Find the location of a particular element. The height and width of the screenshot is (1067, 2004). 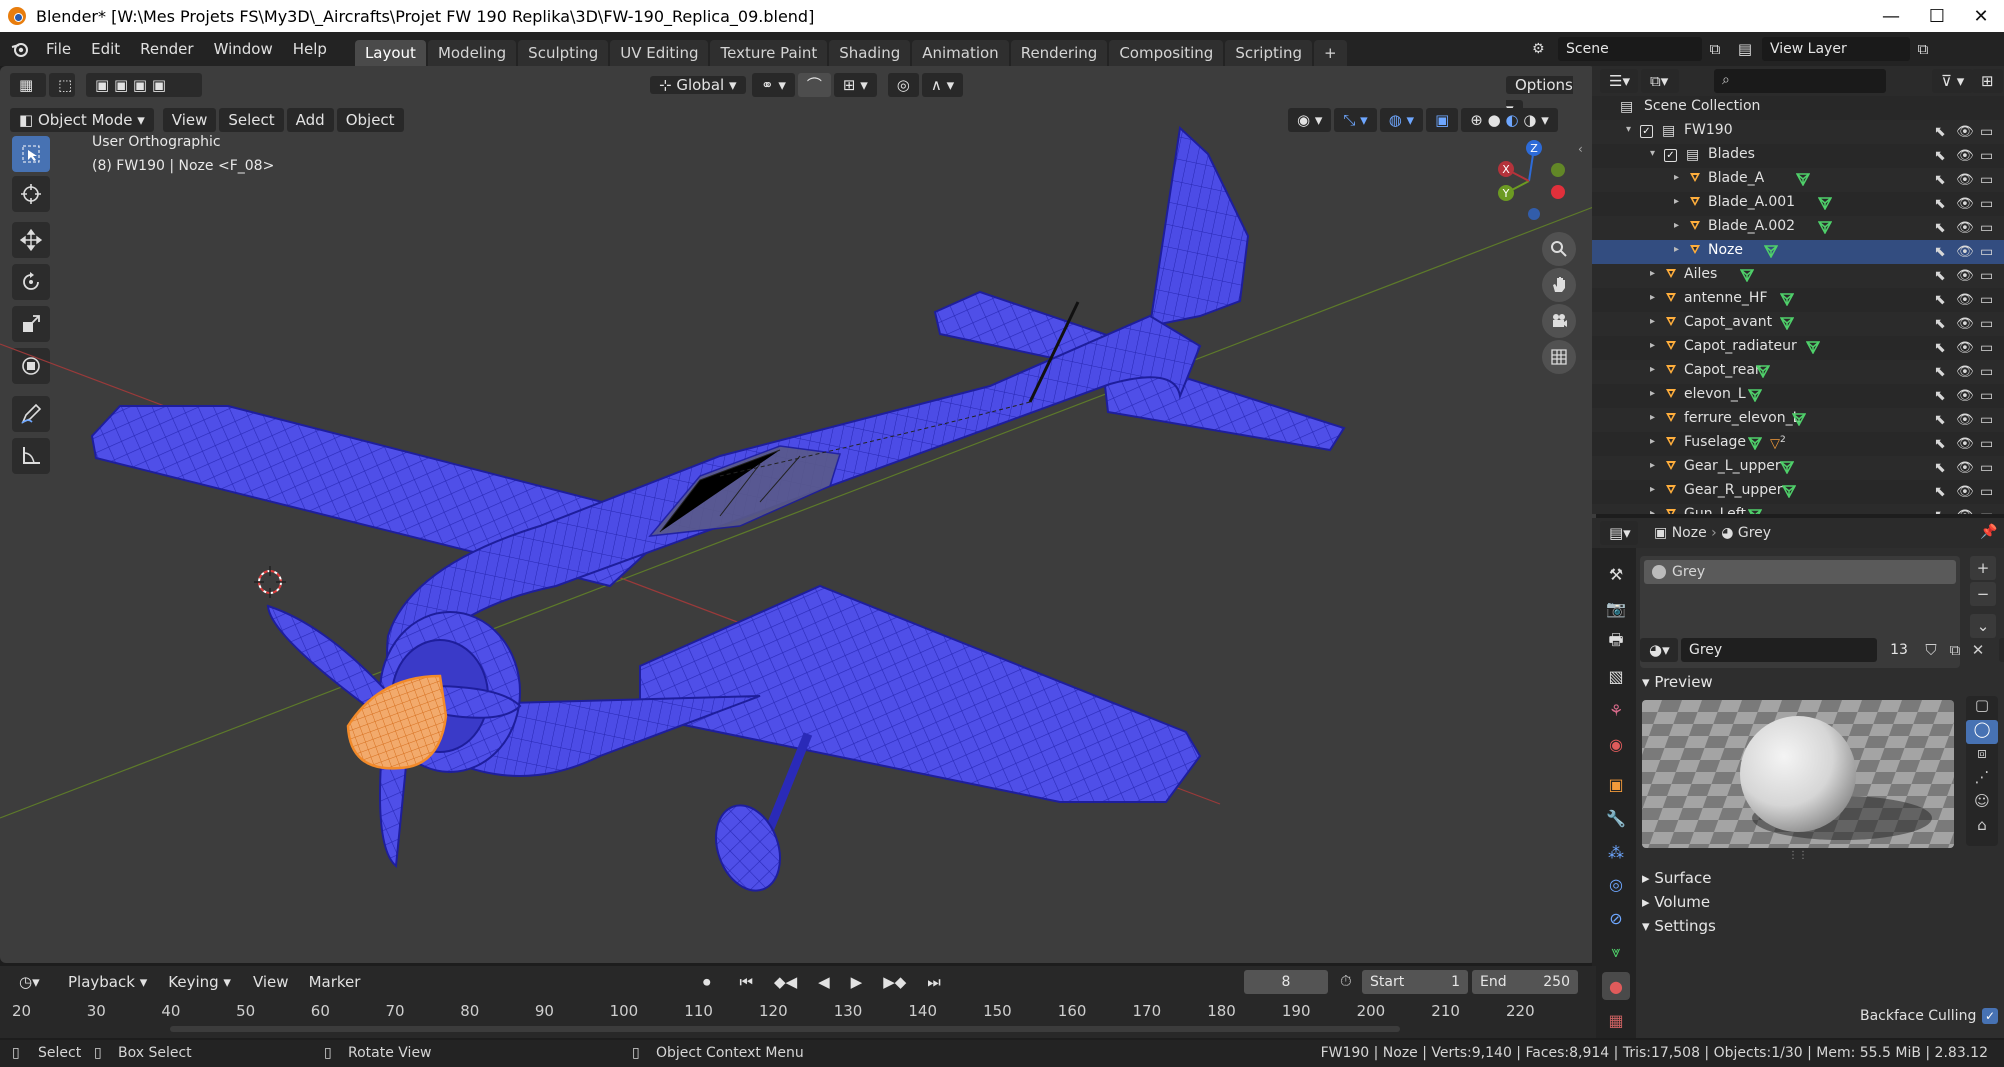

preview-section-header: ▾ Preview is located at coordinates (1677, 682).